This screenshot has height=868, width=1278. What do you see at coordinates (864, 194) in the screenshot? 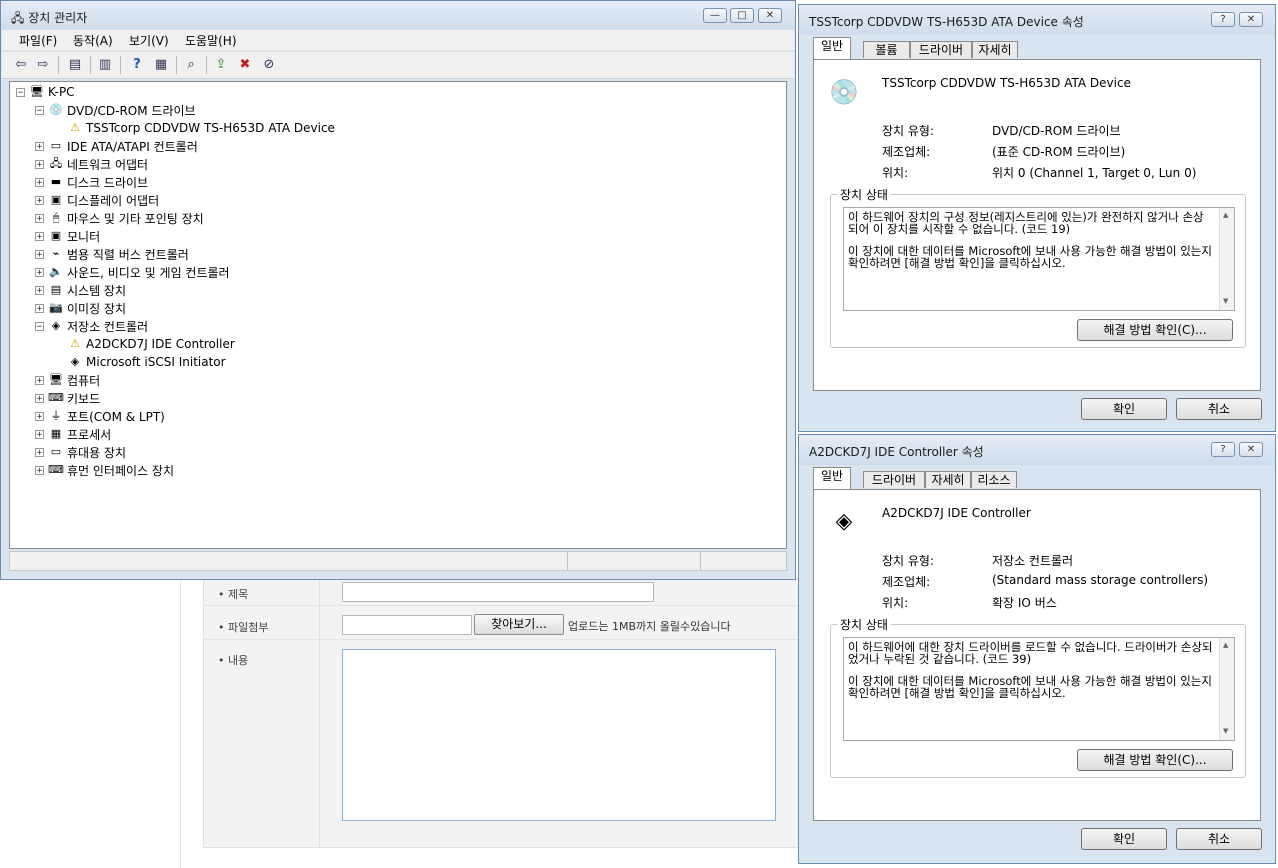
I see `device-status-title: 장치 상태` at bounding box center [864, 194].